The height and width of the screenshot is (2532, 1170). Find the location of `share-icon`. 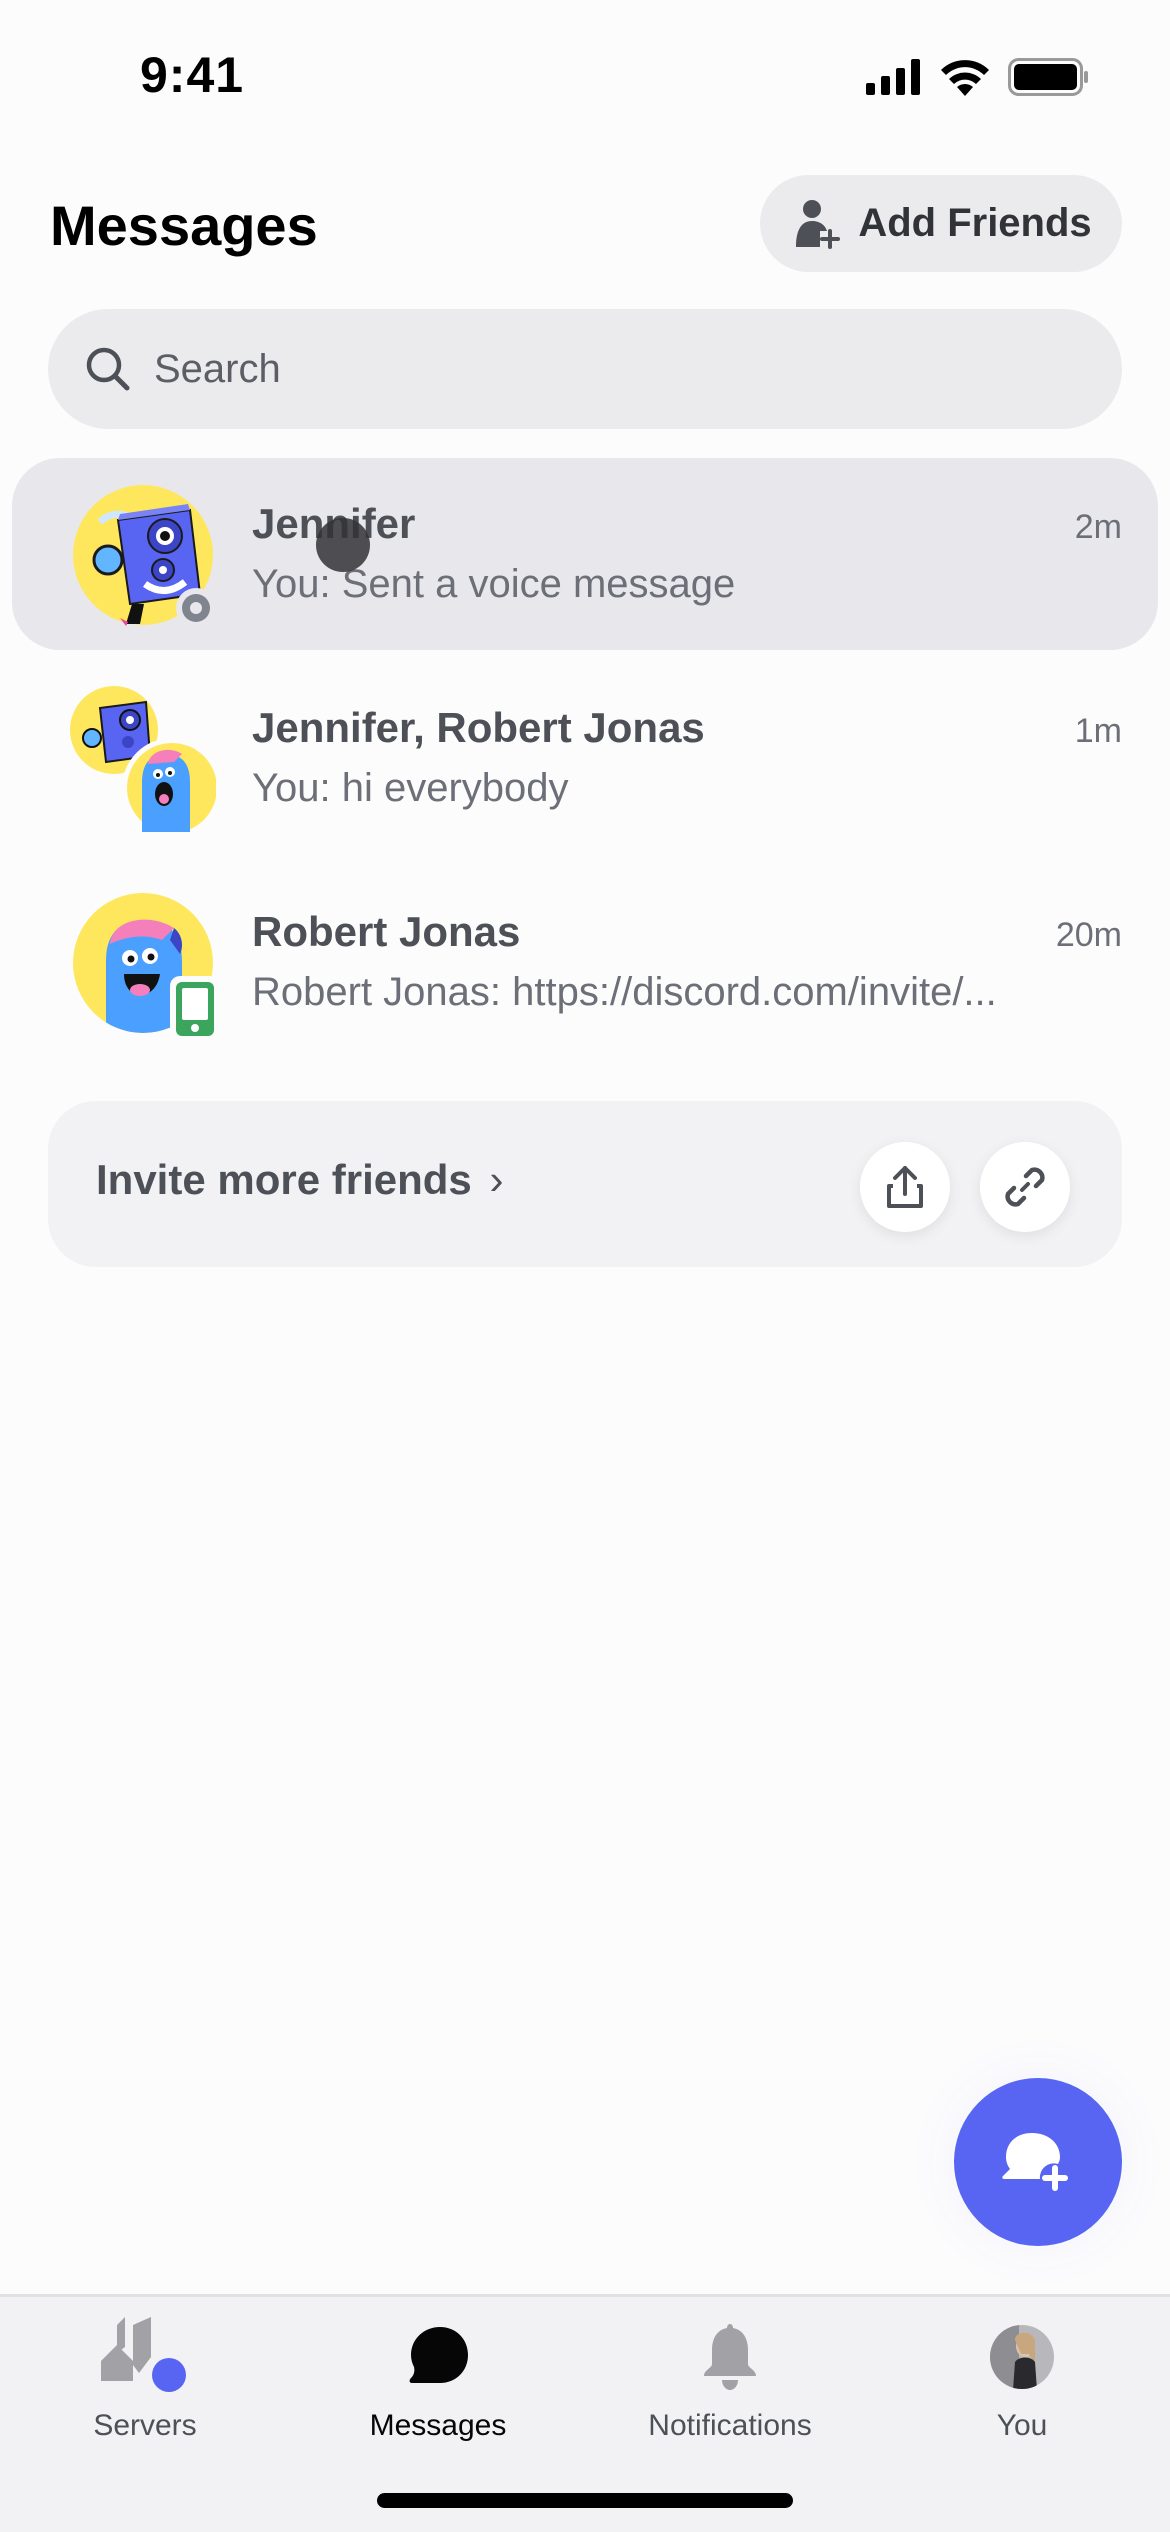

share-icon is located at coordinates (905, 1187).